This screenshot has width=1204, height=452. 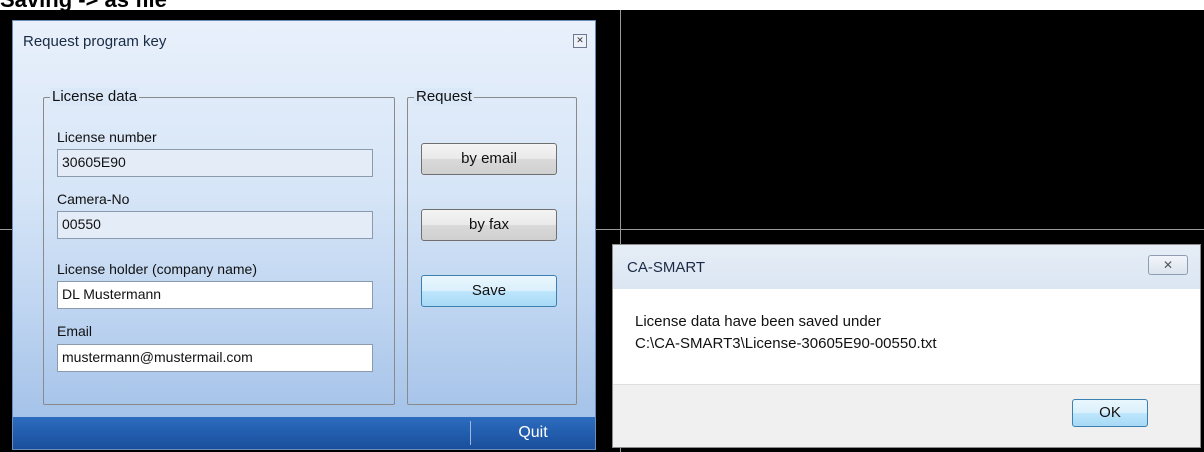 What do you see at coordinates (215, 358) in the screenshot?
I see `email-field: mustermann@mustermail.com` at bounding box center [215, 358].